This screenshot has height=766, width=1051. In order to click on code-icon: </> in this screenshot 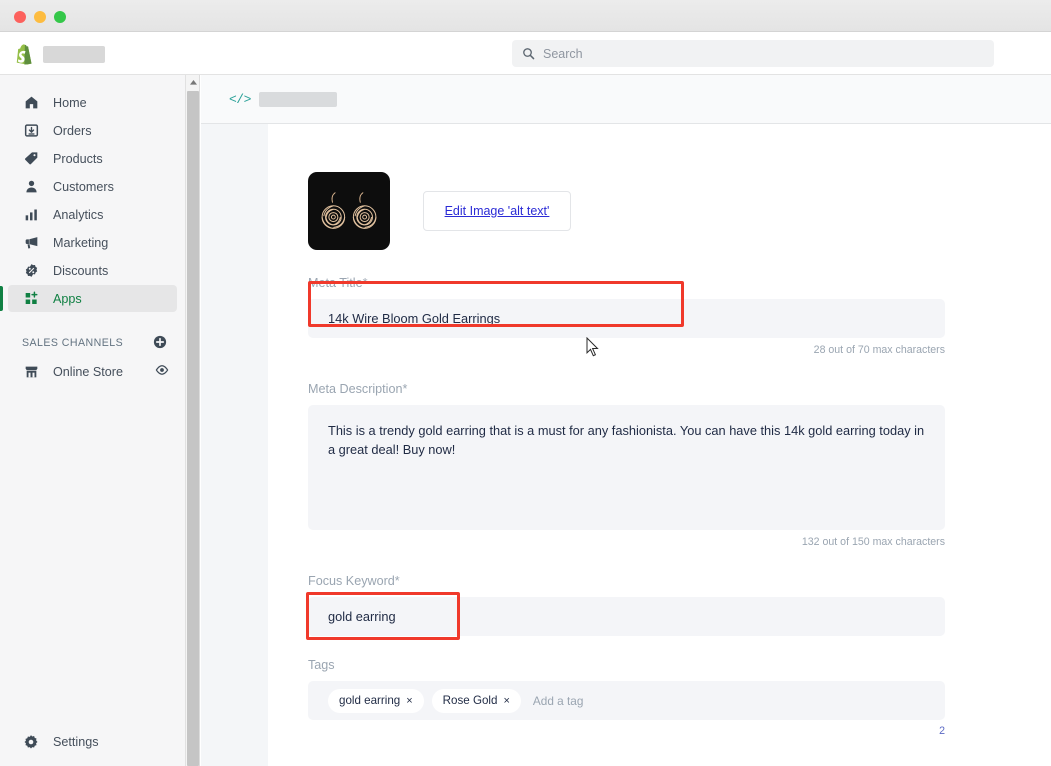, I will do `click(240, 99)`.